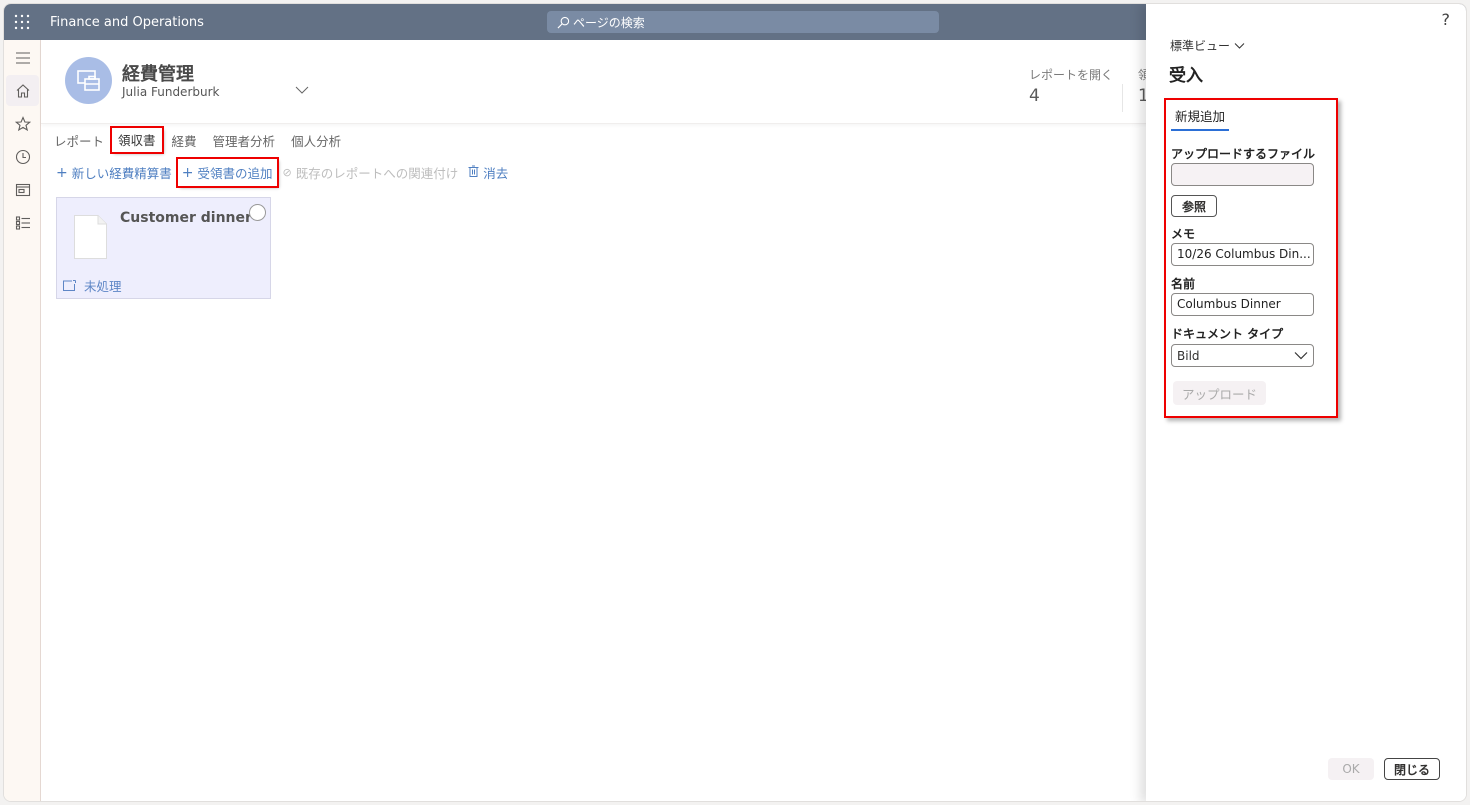 The width and height of the screenshot is (1470, 805). What do you see at coordinates (563, 22) in the screenshot?
I see `search-icon` at bounding box center [563, 22].